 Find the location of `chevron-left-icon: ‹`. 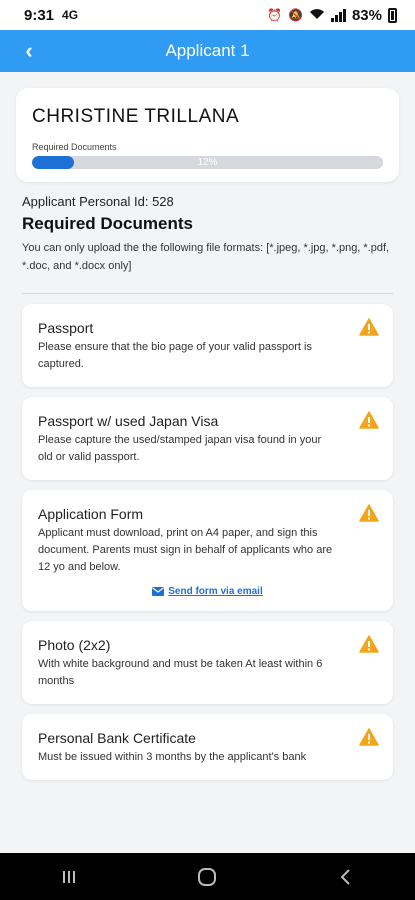

chevron-left-icon: ‹ is located at coordinates (29, 50).